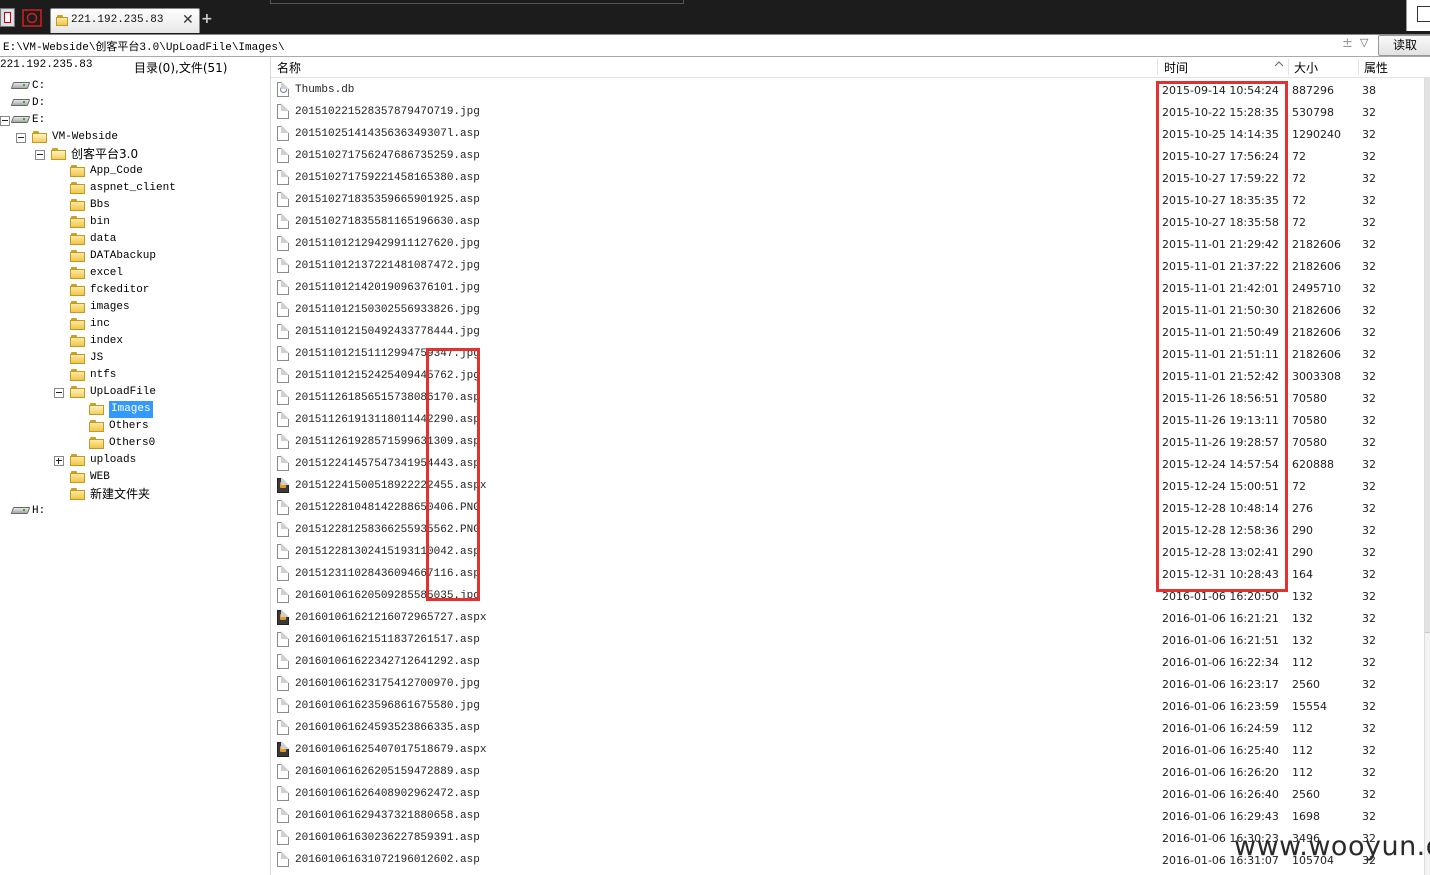  Describe the element at coordinates (477, 2) in the screenshot. I see `menu-strip` at that location.